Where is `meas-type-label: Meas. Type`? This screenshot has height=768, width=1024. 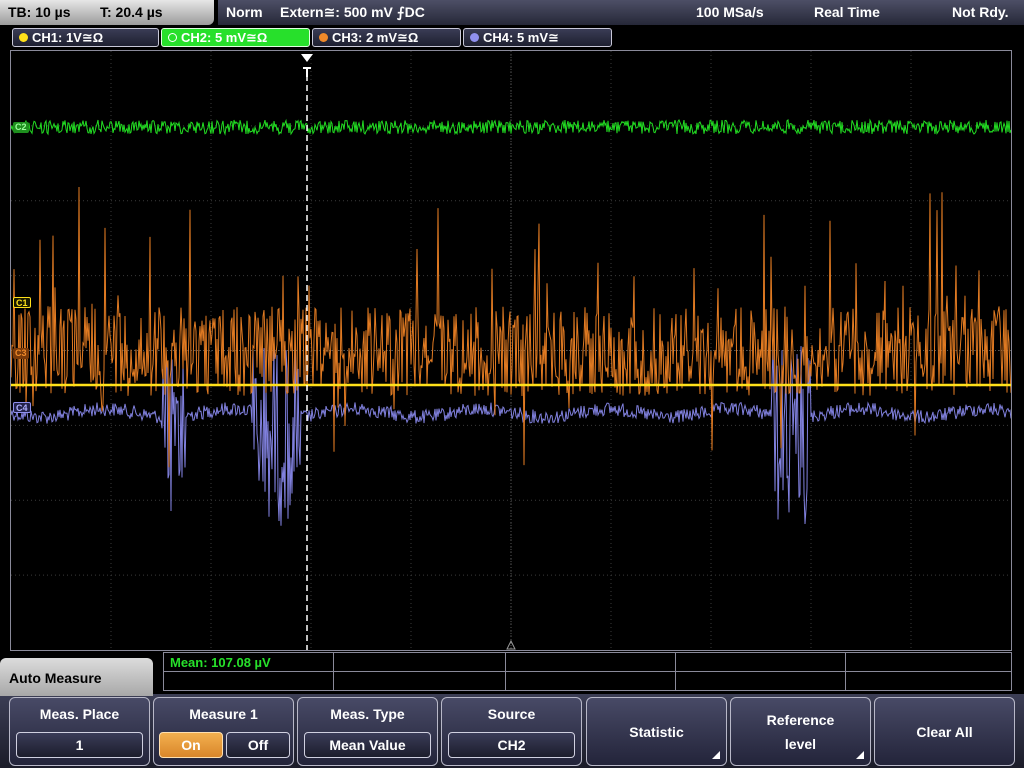
meas-type-label: Meas. Type is located at coordinates (367, 714).